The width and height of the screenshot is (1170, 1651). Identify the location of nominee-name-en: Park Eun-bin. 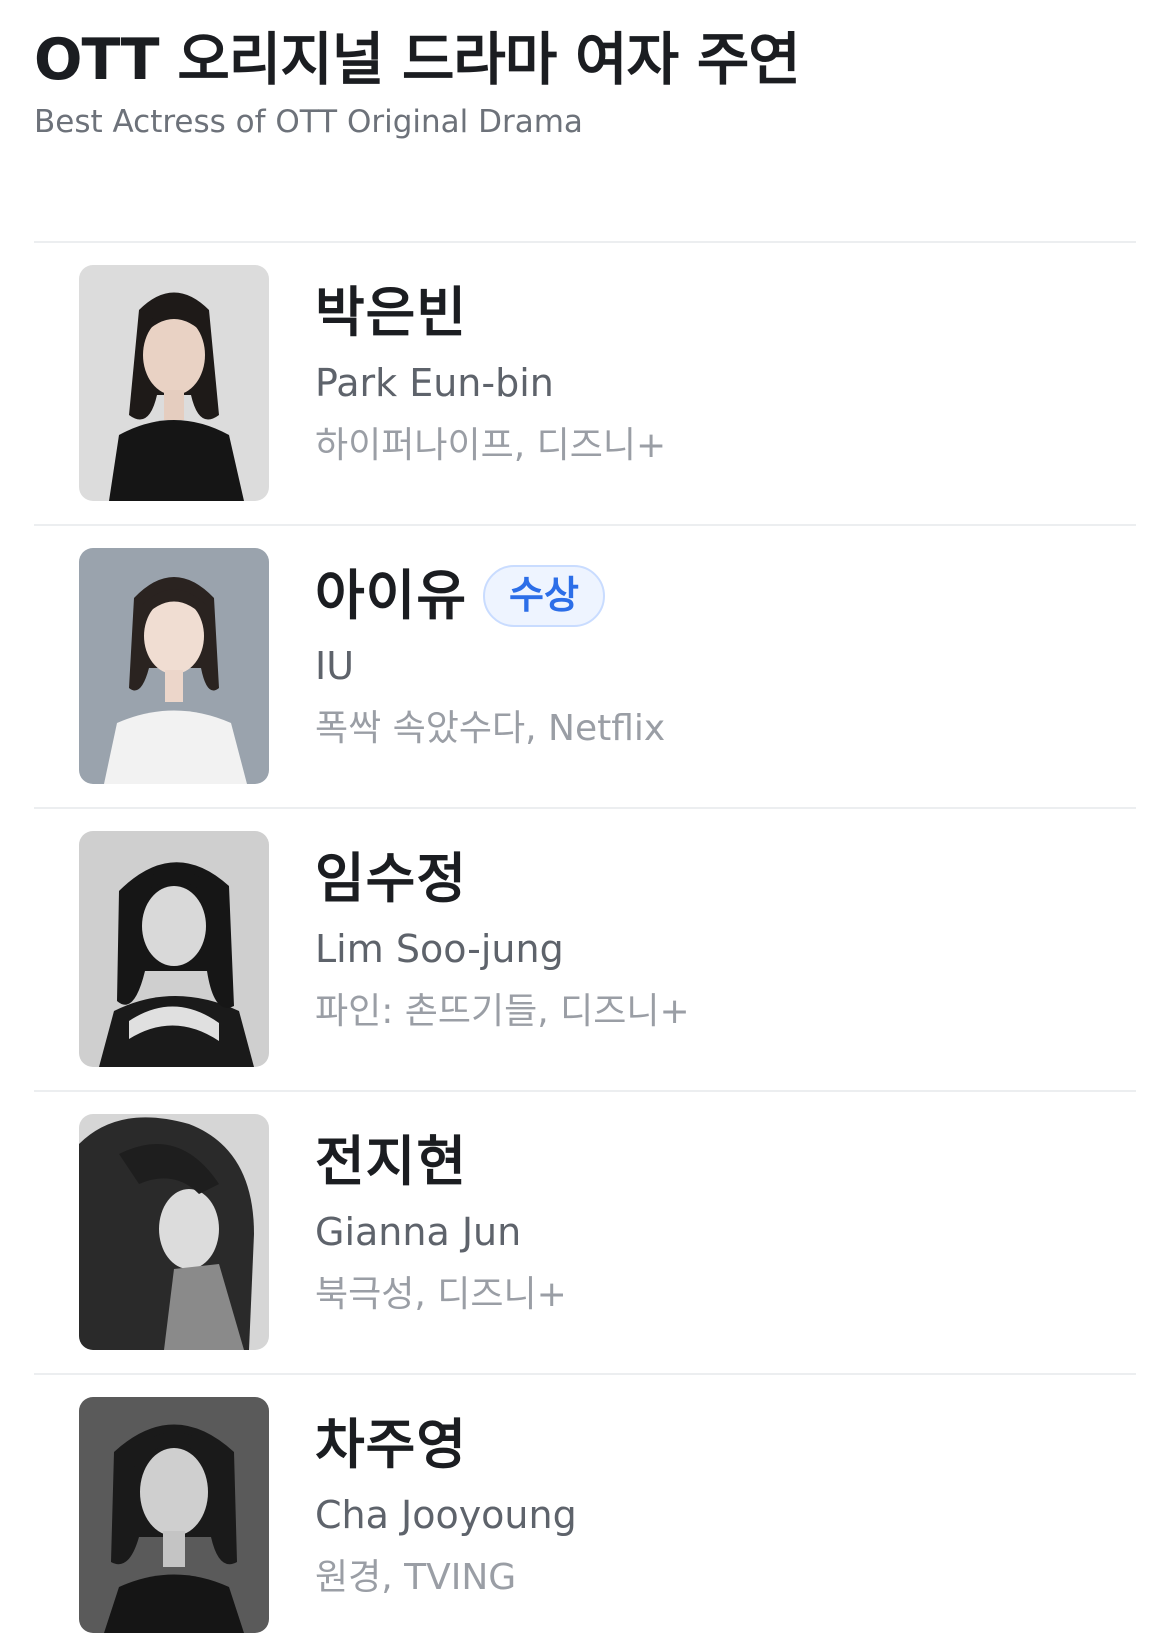
(434, 382).